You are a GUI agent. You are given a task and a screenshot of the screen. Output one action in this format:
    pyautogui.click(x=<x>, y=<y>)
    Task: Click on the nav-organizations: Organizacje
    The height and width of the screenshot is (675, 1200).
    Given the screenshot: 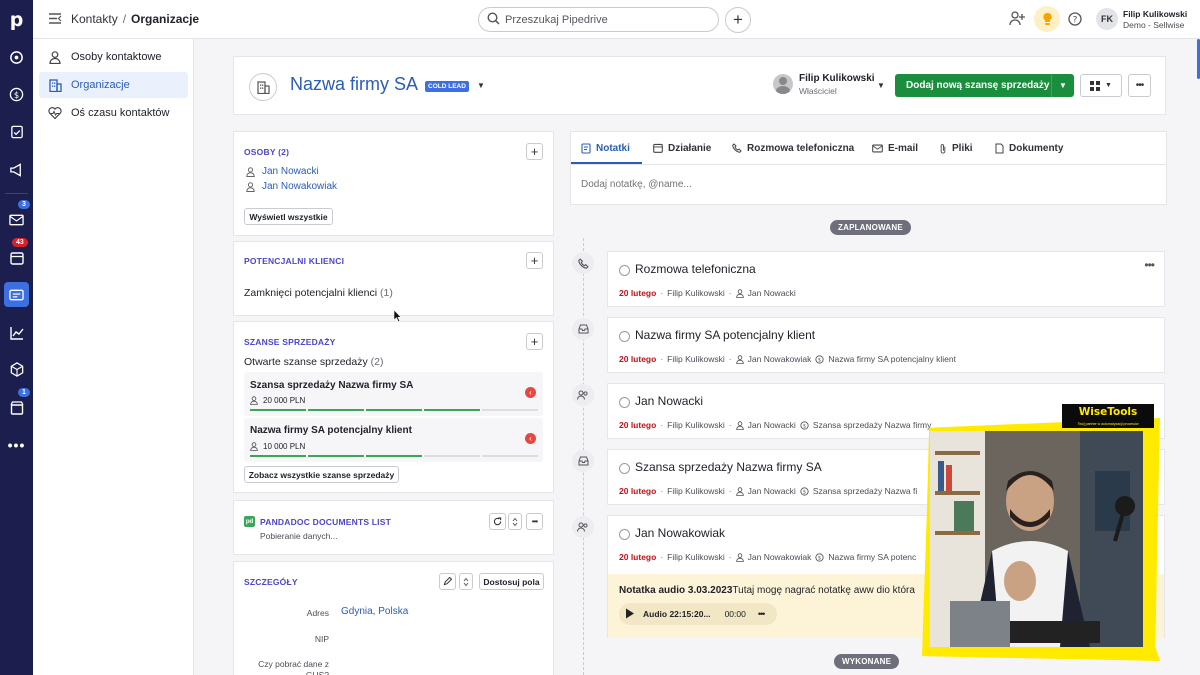 What is the action you would take?
    pyautogui.click(x=113, y=85)
    